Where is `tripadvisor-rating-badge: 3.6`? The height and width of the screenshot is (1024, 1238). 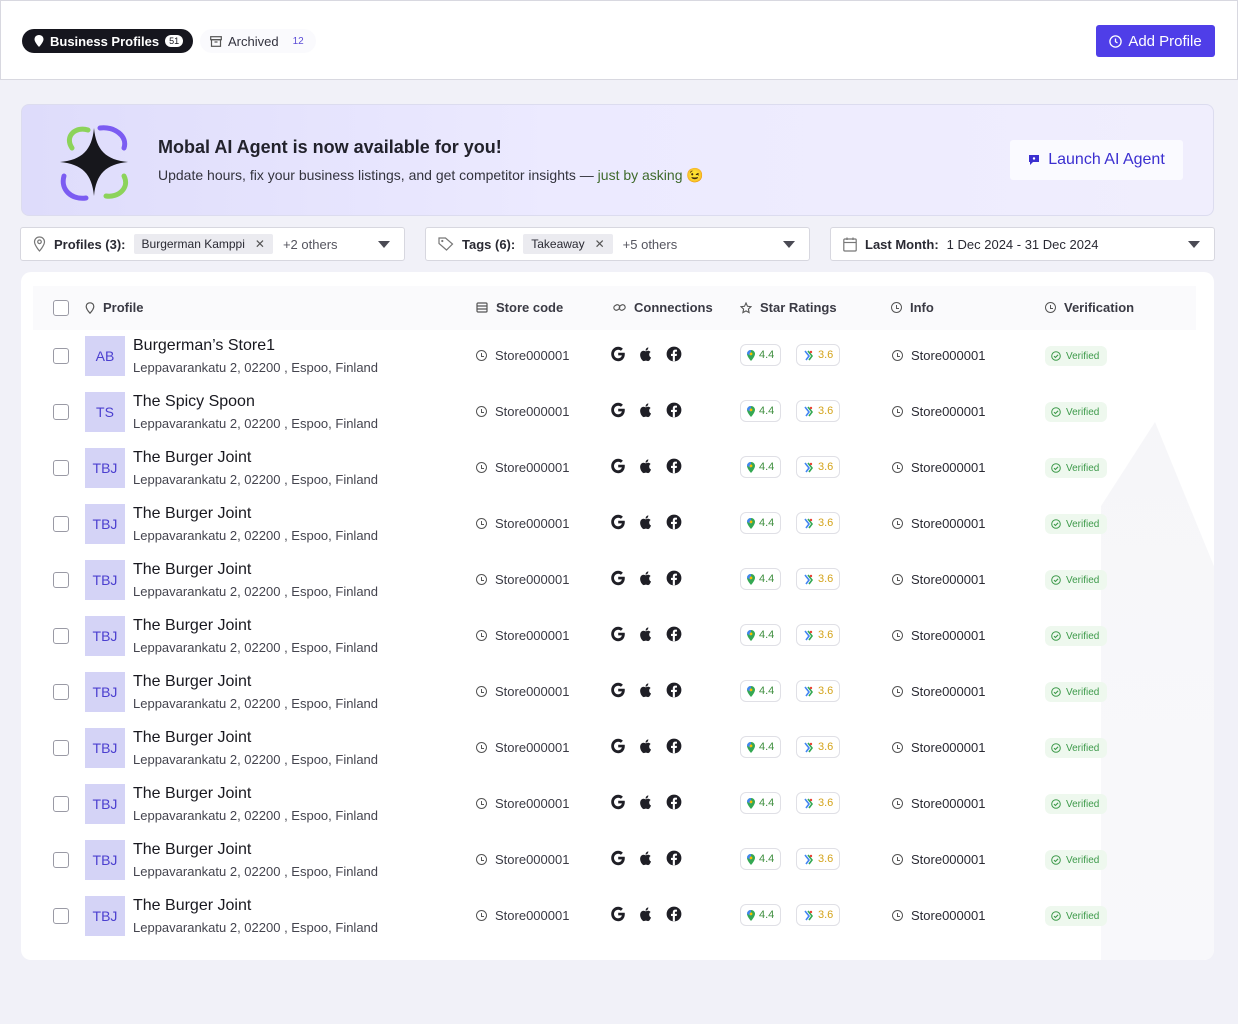
tripadvisor-rating-badge: 3.6 is located at coordinates (818, 635).